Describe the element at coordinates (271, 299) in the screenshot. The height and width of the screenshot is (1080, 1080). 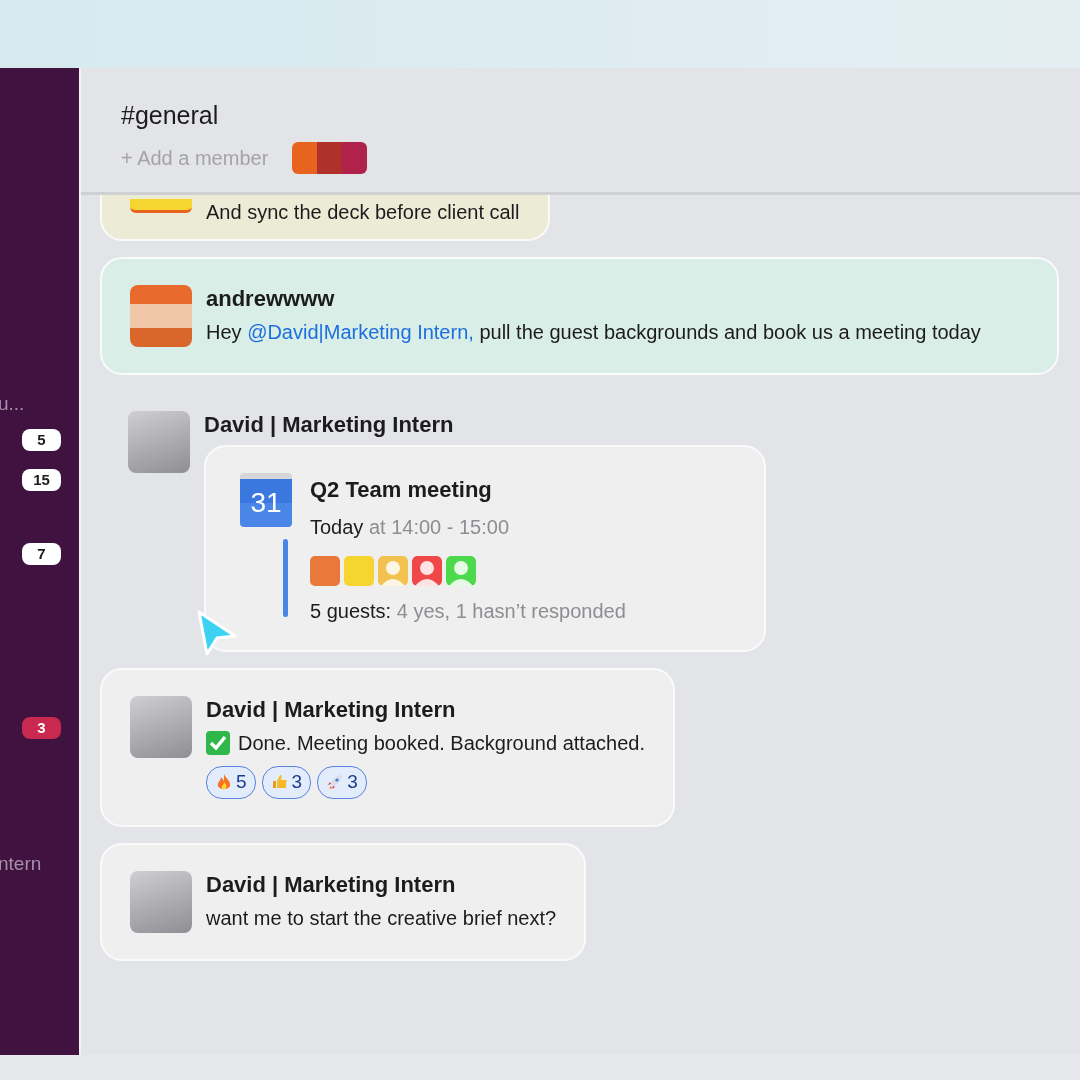
I see `author-name: andrewwww` at that location.